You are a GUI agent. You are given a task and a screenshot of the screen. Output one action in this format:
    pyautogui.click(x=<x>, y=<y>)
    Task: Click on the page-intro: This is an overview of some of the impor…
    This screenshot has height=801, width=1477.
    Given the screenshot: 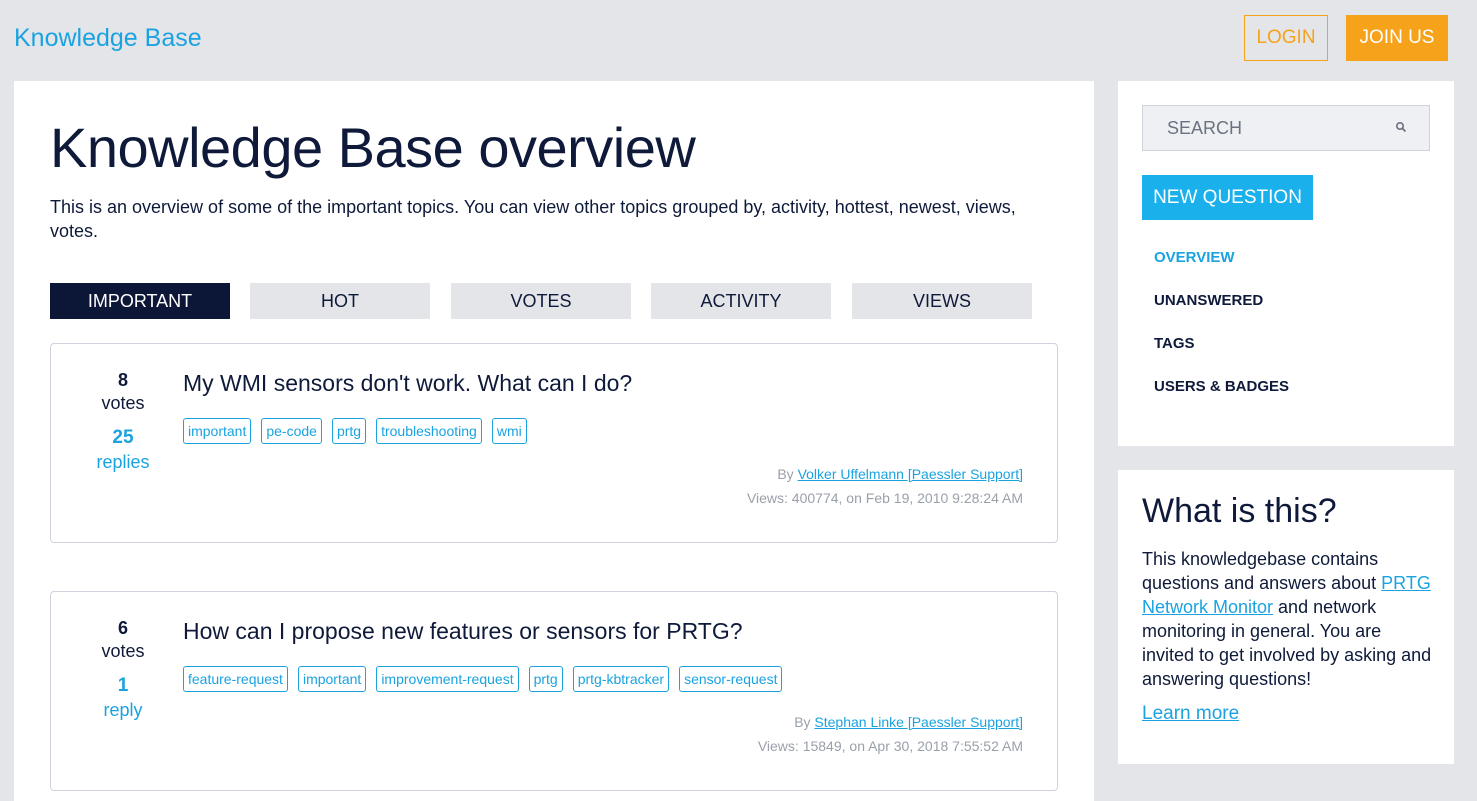 What is the action you would take?
    pyautogui.click(x=533, y=219)
    